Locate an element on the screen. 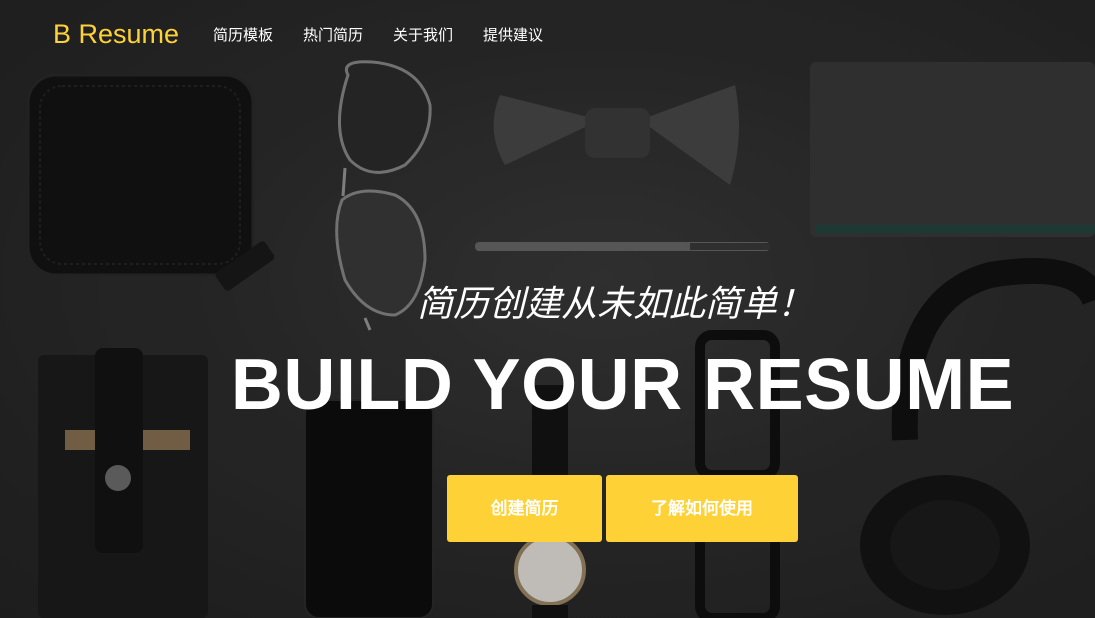 Image resolution: width=1095 pixels, height=618 pixels. nav-item-templates: 简历模板 is located at coordinates (243, 35).